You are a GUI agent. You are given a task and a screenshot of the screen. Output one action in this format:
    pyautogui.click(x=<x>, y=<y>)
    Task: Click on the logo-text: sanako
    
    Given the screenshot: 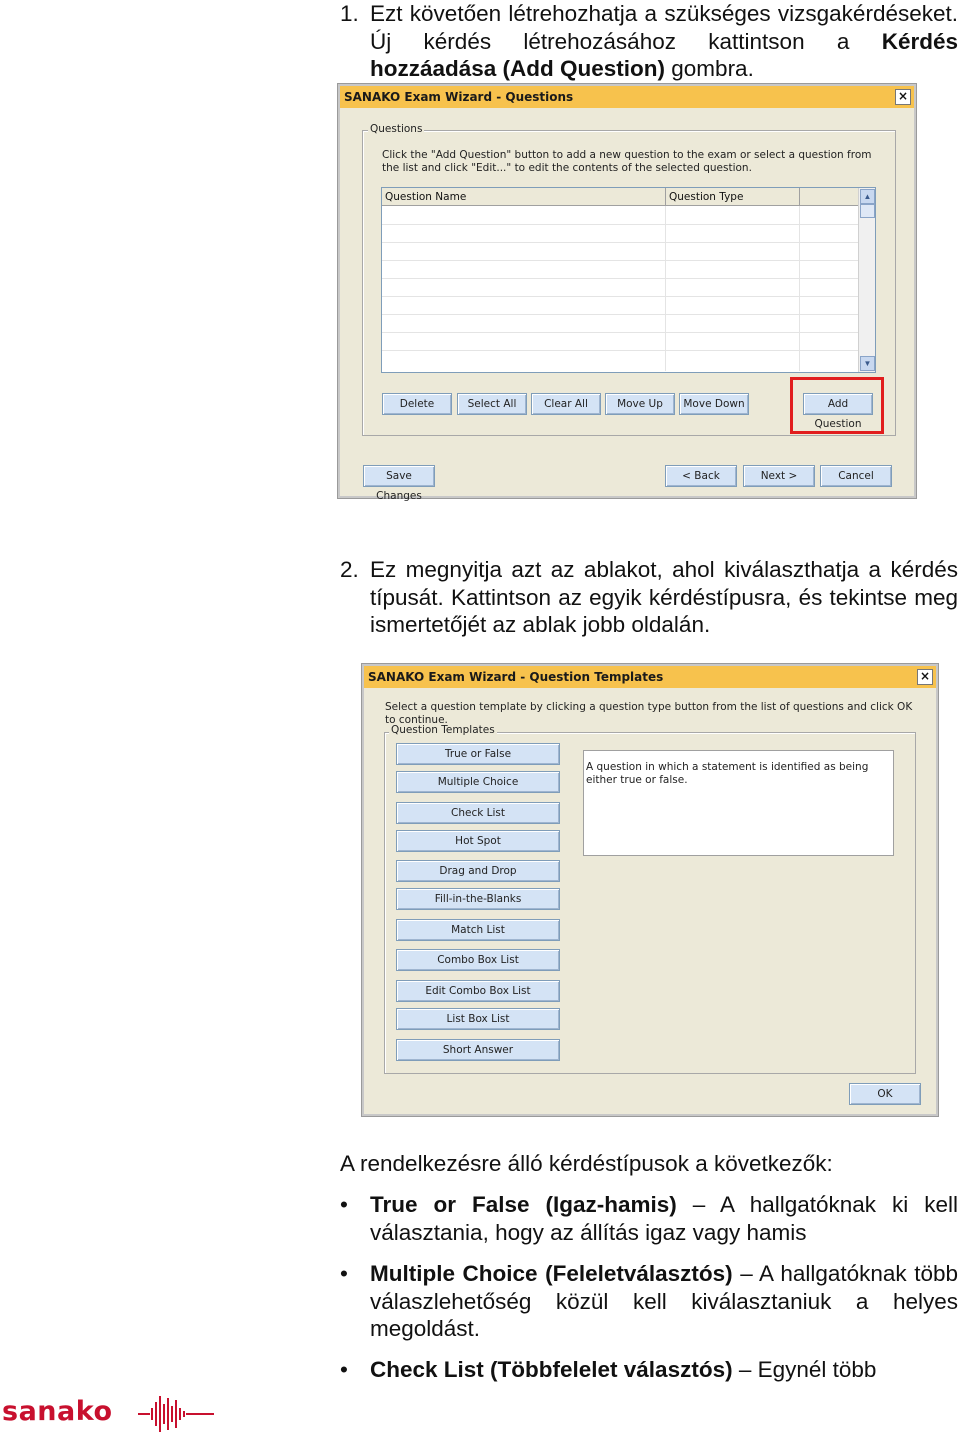 What is the action you would take?
    pyautogui.click(x=57, y=1411)
    